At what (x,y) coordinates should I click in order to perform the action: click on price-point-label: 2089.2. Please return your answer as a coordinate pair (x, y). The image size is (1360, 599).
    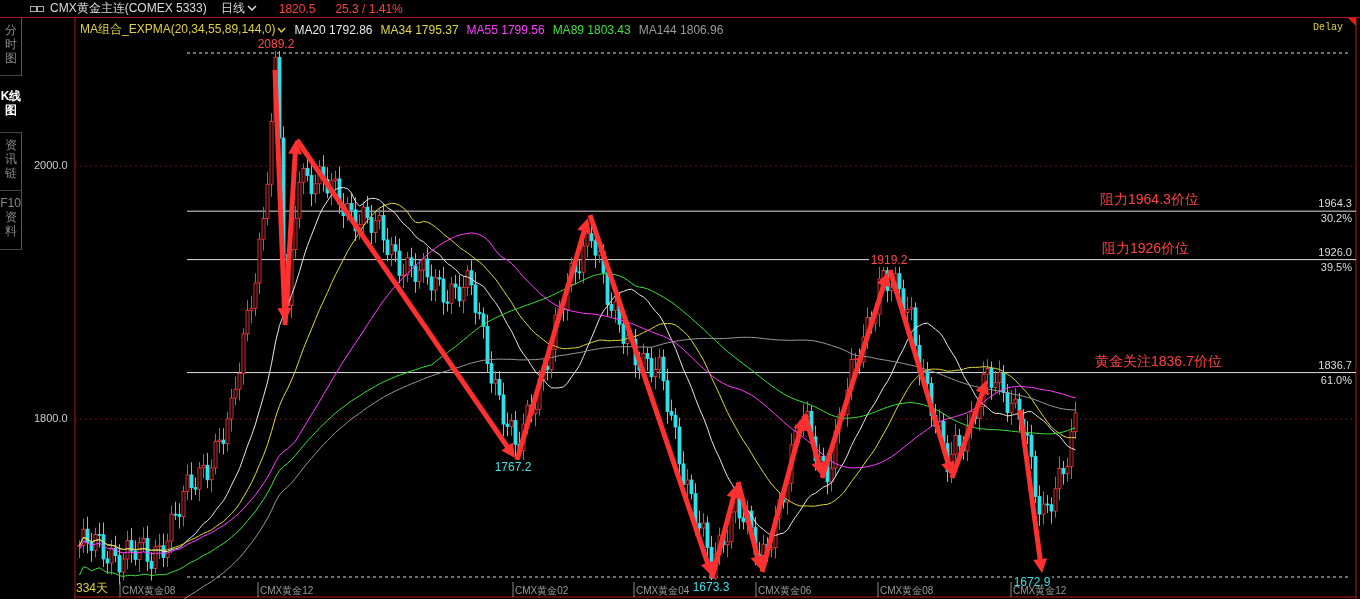
    Looking at the image, I should click on (276, 44).